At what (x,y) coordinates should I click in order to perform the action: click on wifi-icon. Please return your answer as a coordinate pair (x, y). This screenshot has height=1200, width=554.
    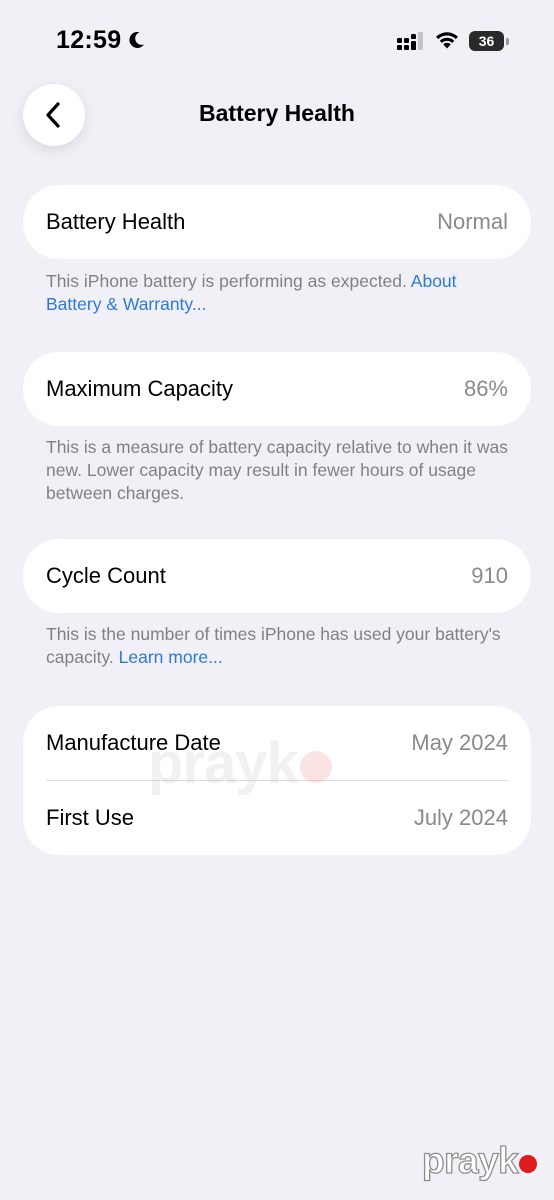
    Looking at the image, I should click on (447, 40).